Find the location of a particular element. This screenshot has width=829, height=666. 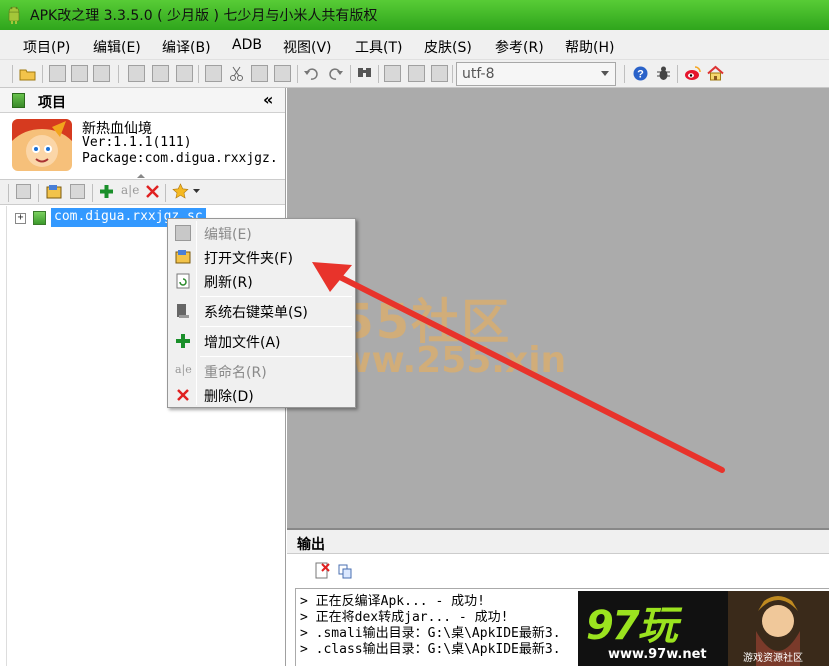

find-icon is located at coordinates (364, 73).